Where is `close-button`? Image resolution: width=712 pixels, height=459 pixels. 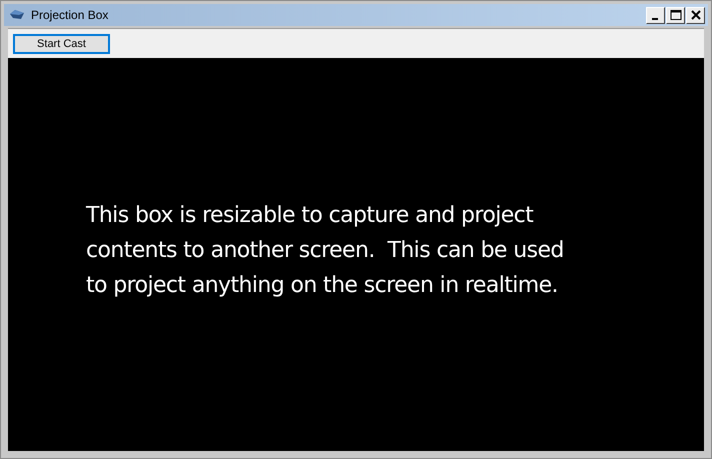
close-button is located at coordinates (695, 15).